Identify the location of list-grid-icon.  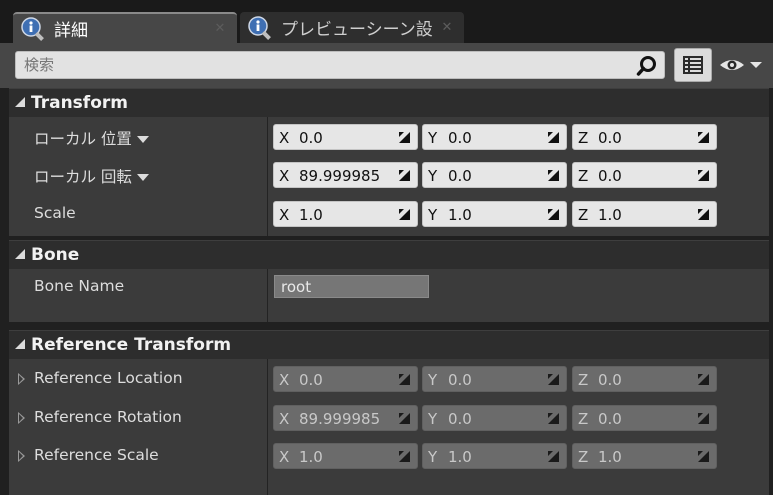
(693, 65).